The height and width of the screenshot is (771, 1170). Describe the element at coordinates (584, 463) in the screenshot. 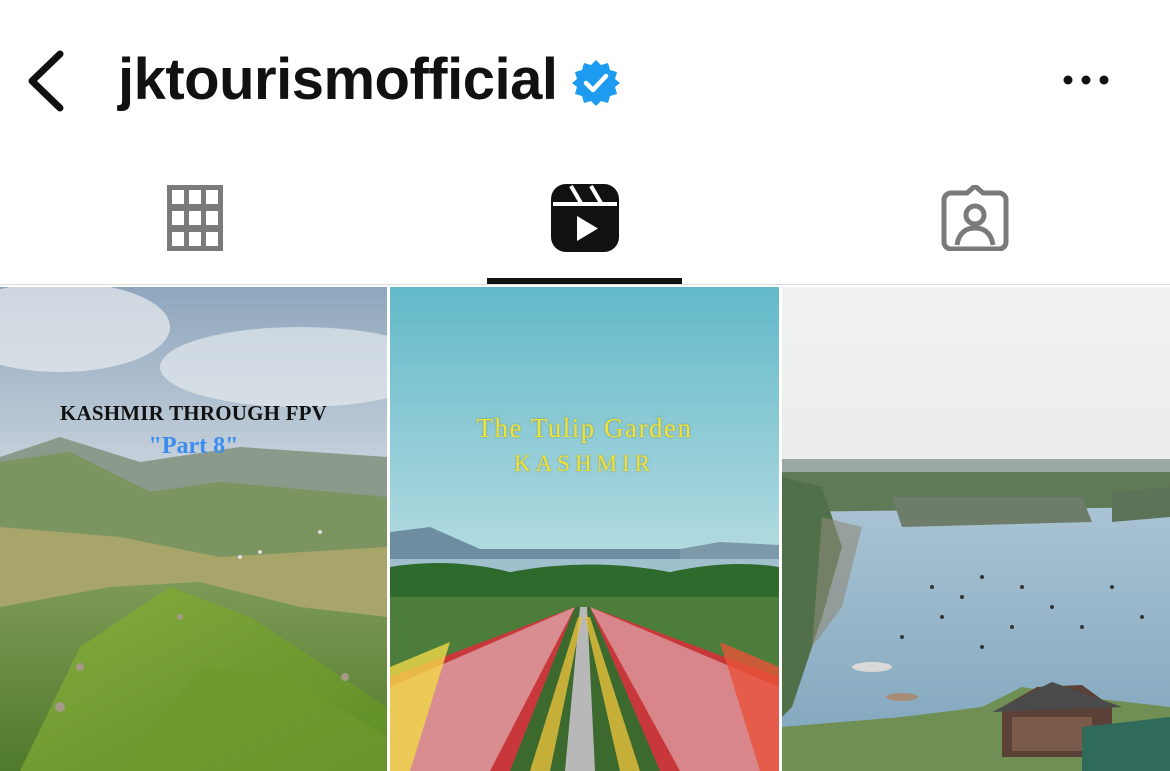

I see `reel-caption-subtitle: KASHMIR` at that location.